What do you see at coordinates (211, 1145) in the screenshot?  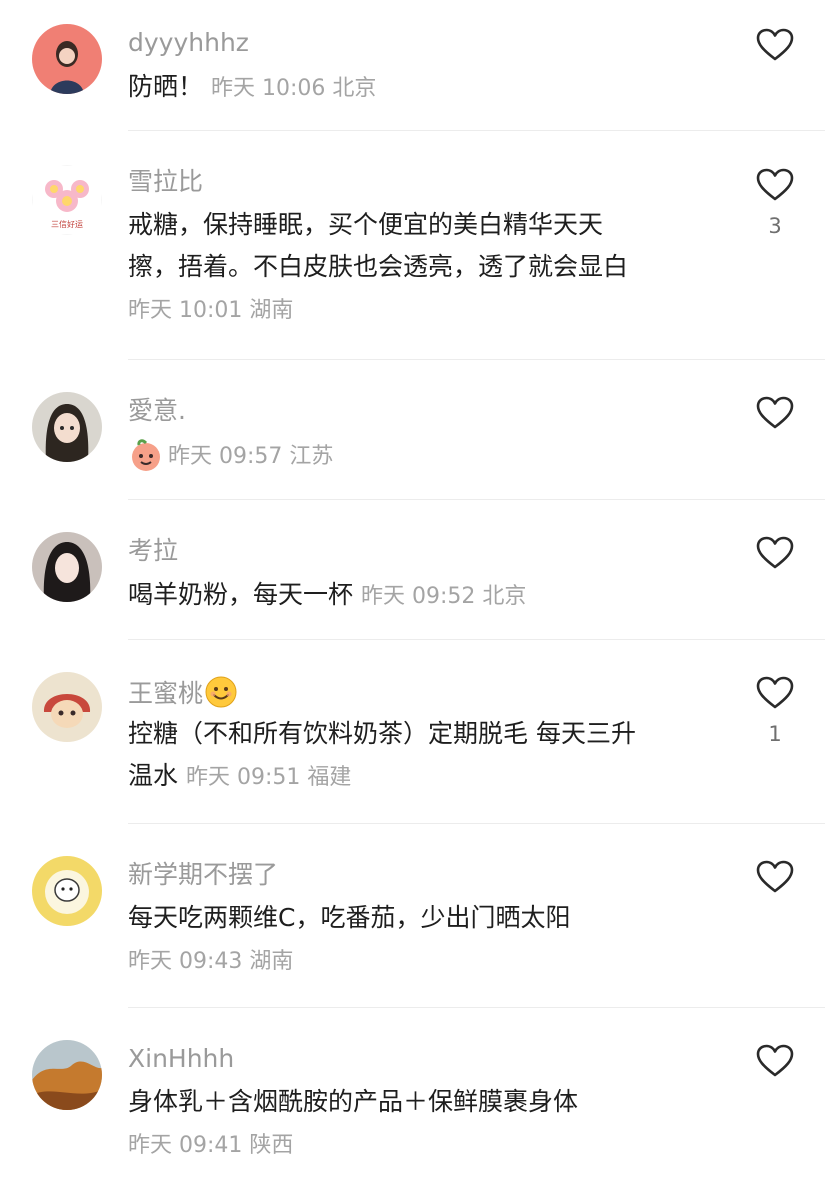 I see `comment-meta: 昨天 09:41 陕西` at bounding box center [211, 1145].